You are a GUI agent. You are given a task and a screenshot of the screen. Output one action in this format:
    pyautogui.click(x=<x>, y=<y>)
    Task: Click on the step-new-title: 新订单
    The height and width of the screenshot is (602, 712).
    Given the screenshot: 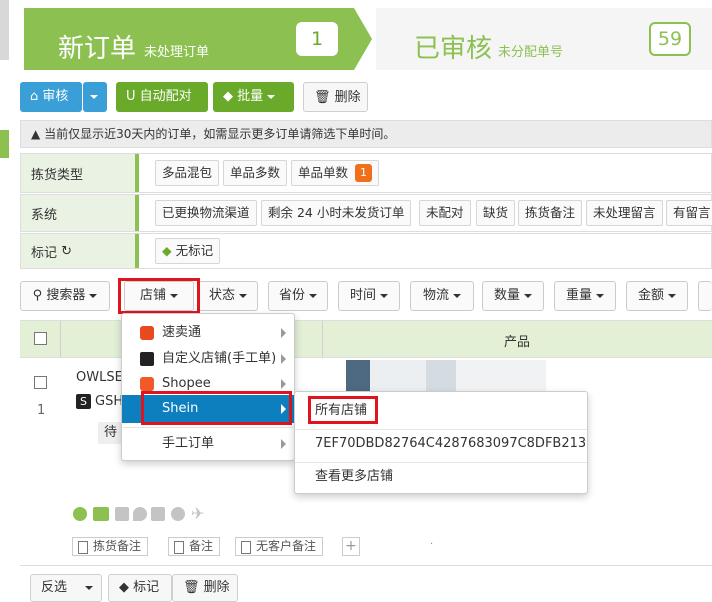 What is the action you would take?
    pyautogui.click(x=97, y=49)
    